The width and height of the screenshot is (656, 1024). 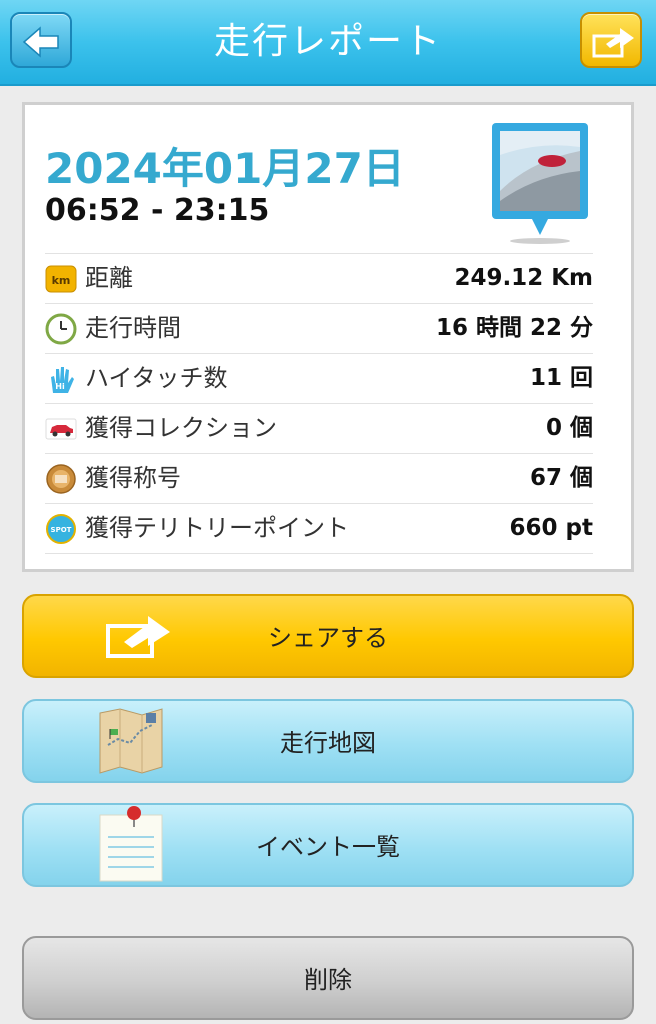 What do you see at coordinates (319, 378) in the screenshot?
I see `stat-row-hi-touch: Hi ハイタッチ数 11 回` at bounding box center [319, 378].